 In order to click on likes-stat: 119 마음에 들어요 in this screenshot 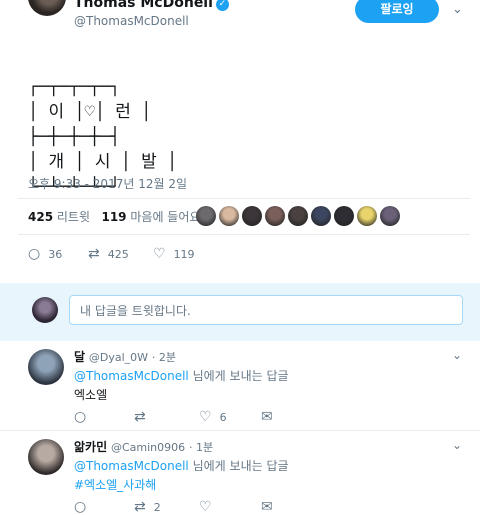, I will do `click(150, 217)`.